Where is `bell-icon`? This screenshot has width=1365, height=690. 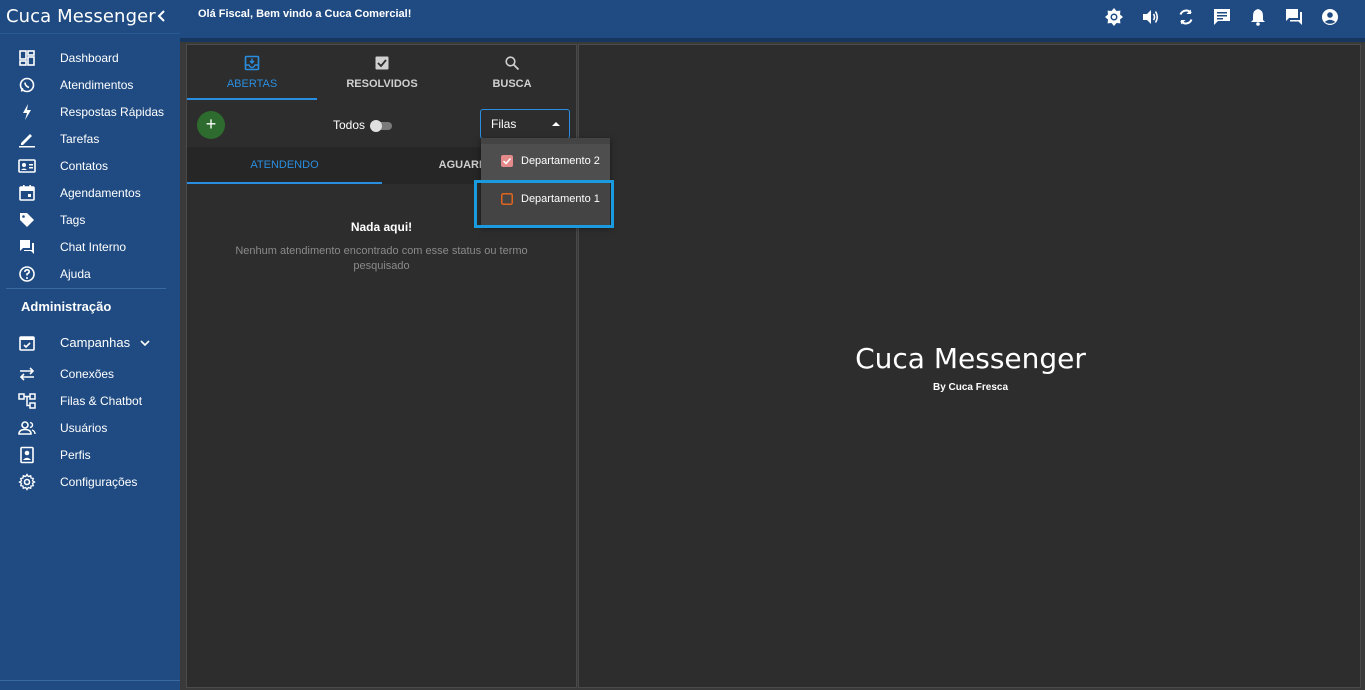 bell-icon is located at coordinates (1258, 17).